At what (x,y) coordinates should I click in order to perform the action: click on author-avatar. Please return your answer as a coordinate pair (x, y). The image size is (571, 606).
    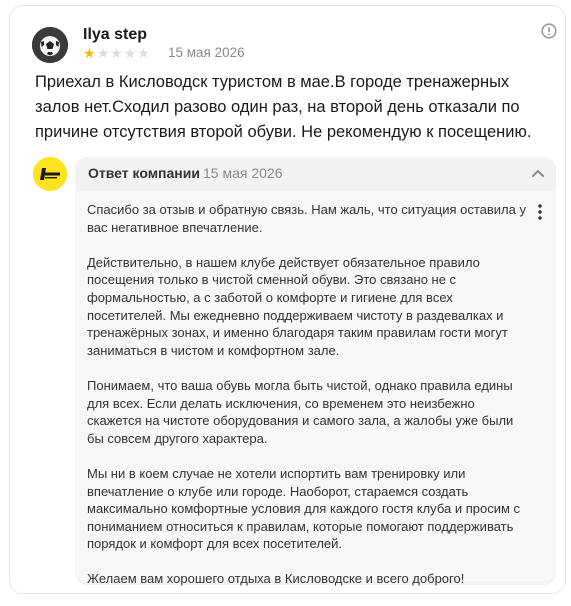
    Looking at the image, I should click on (50, 45).